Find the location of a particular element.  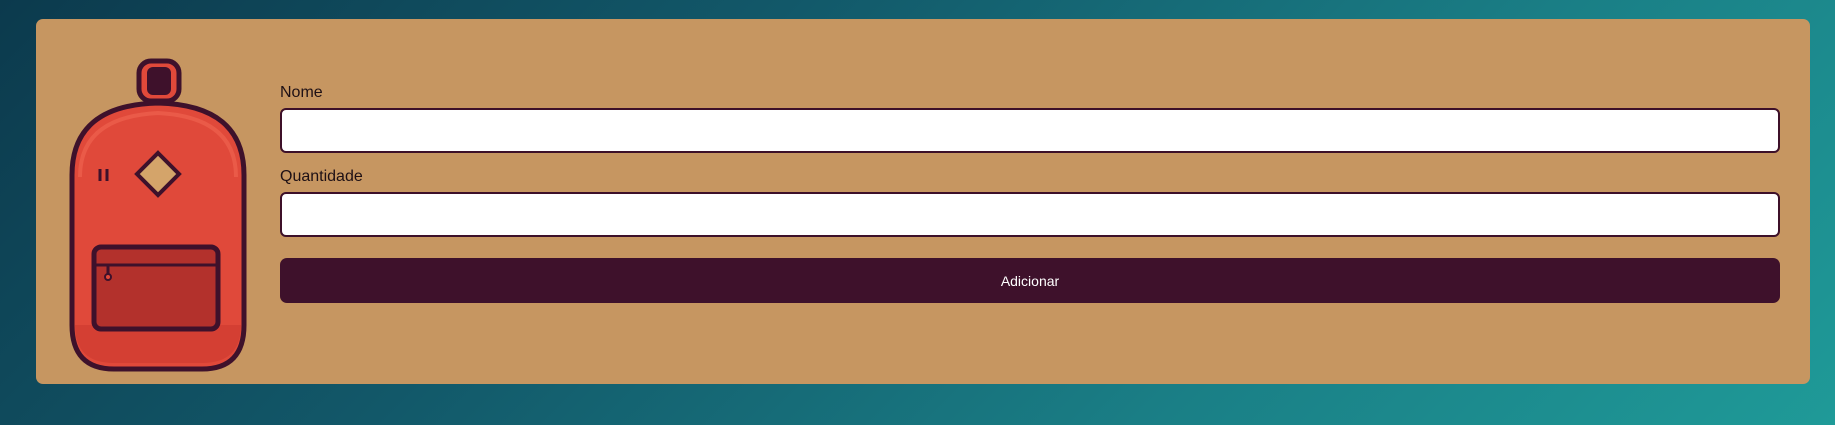

name-input is located at coordinates (1030, 130).